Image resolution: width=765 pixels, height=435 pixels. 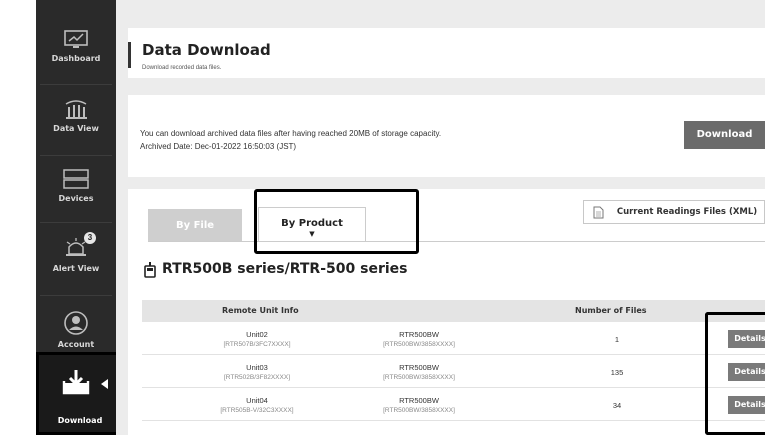 I want to click on sidebar-label-dashboard: Dashboard, so click(x=76, y=58).